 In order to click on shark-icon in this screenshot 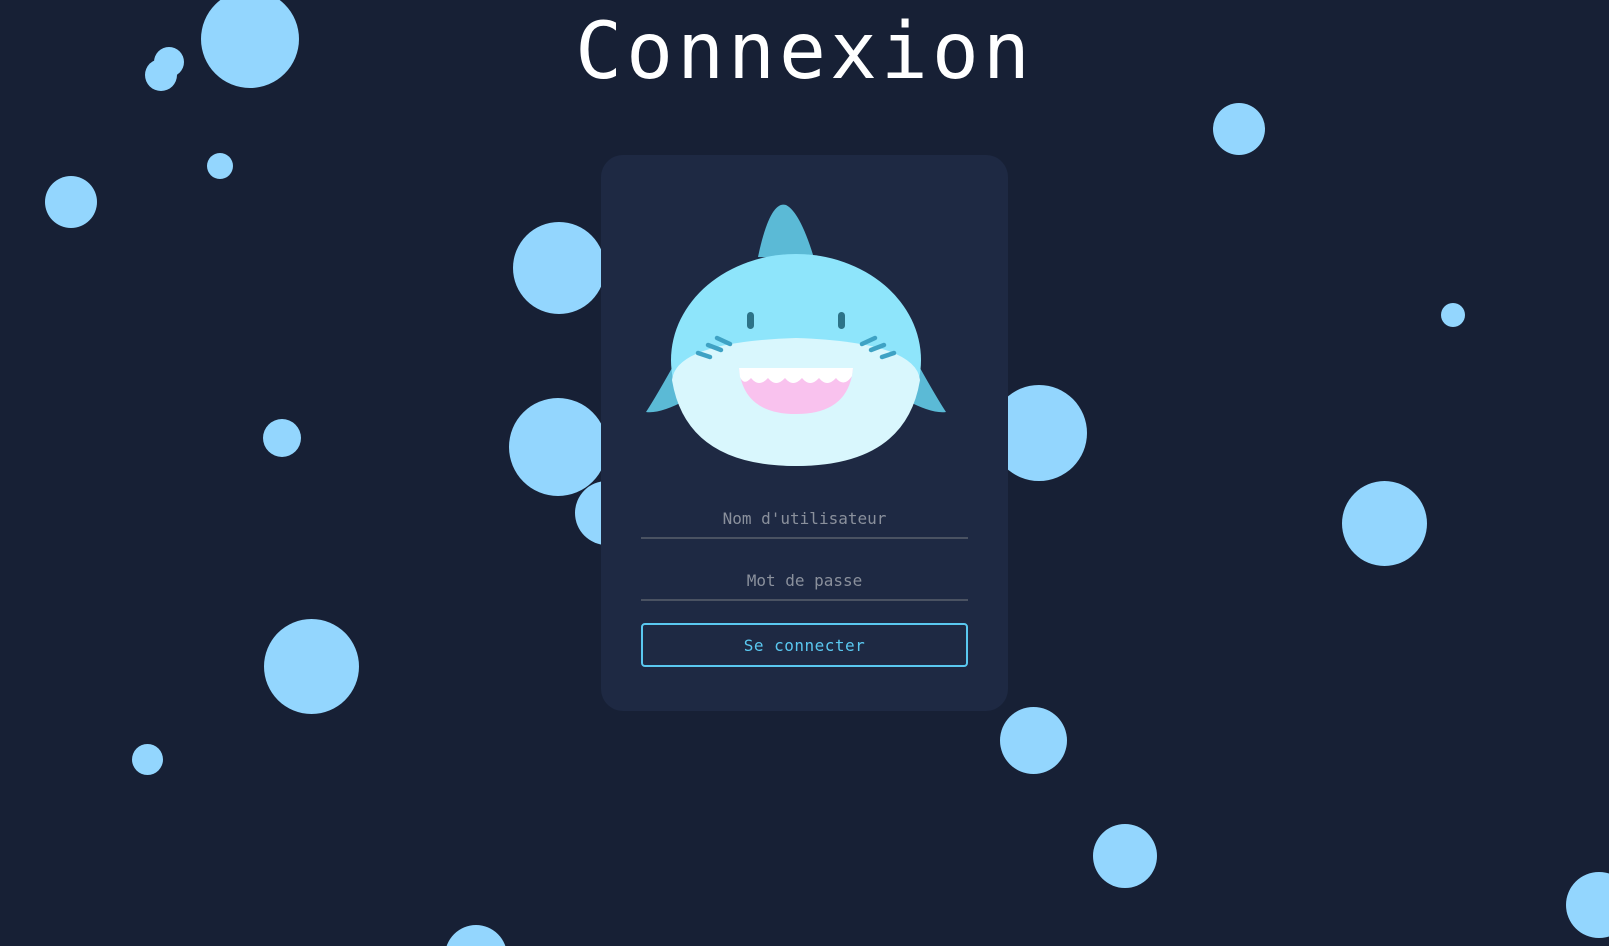, I will do `click(796, 335)`.